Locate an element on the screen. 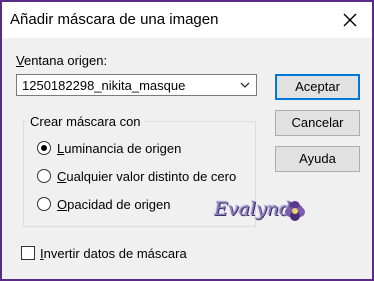 The height and width of the screenshot is (281, 374). option-opacity-label: Opacidad de origen is located at coordinates (113, 204).